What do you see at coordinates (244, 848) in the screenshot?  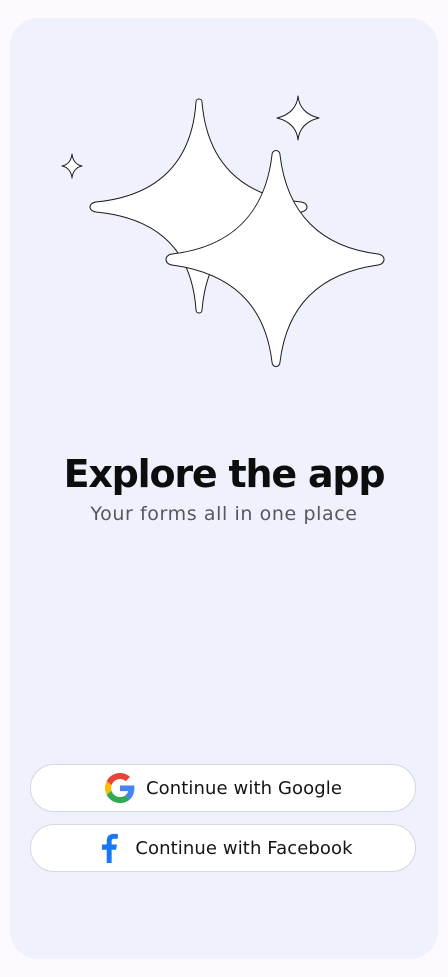 I see `facebook-button-label: Continue with Facebook` at bounding box center [244, 848].